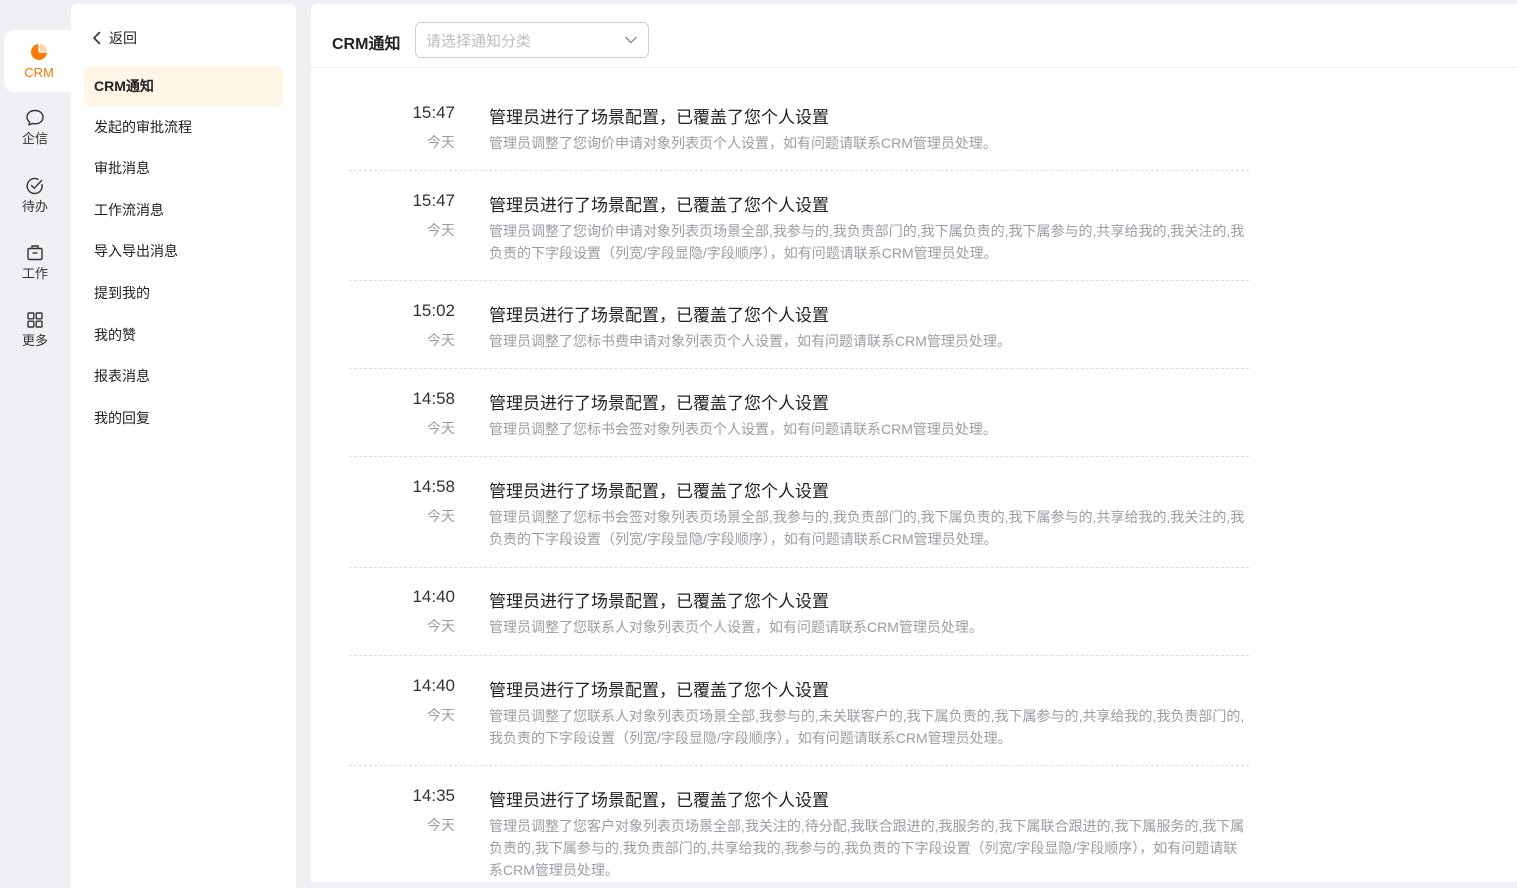 This screenshot has height=888, width=1517. Describe the element at coordinates (183, 168) in the screenshot. I see `sidebar-item-approval-messages: 审批消息` at that location.